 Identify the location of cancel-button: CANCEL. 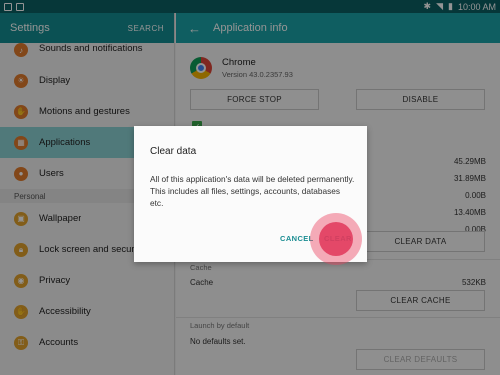
(297, 238).